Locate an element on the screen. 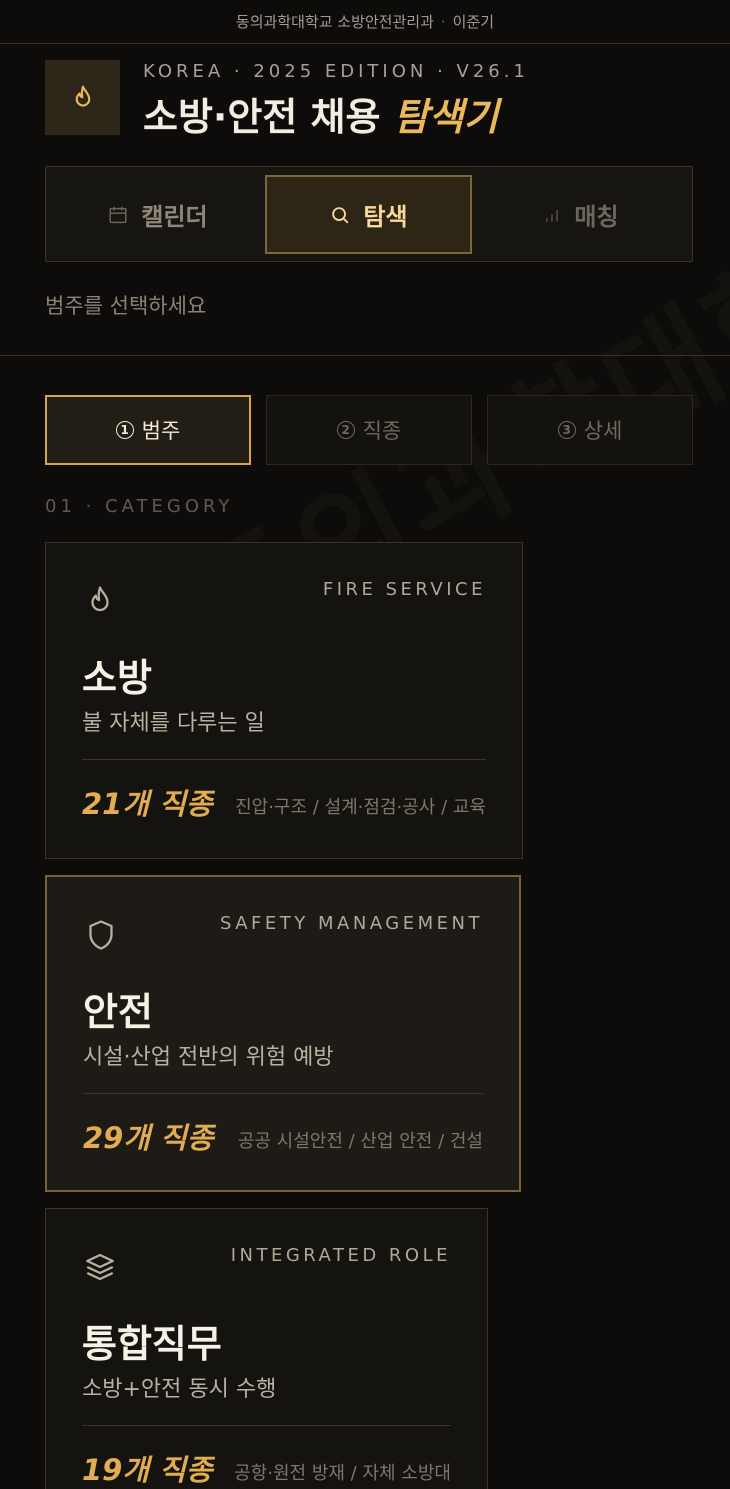  category-title: 소방 is located at coordinates (117, 678).